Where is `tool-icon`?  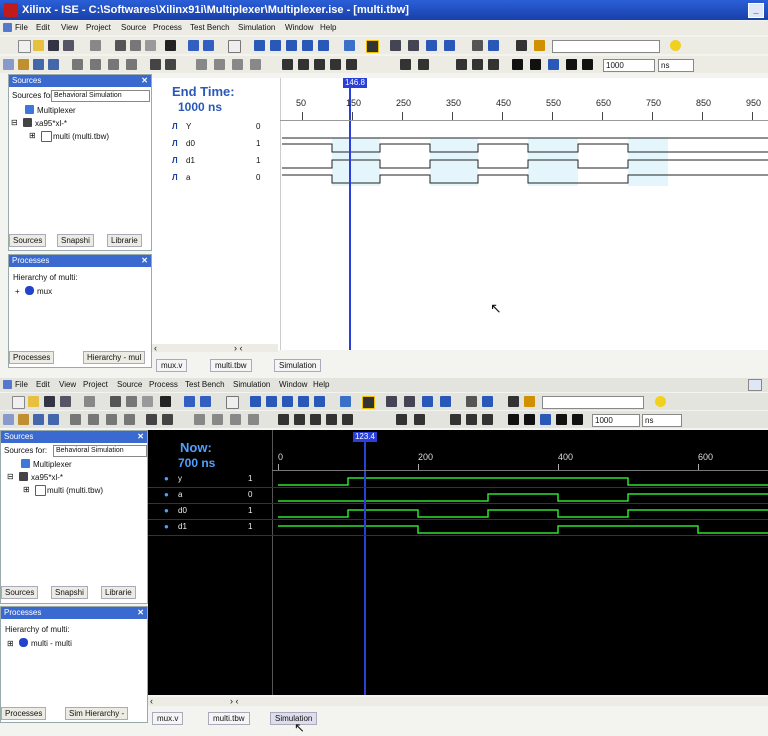 tool-icon is located at coordinates (471, 401).